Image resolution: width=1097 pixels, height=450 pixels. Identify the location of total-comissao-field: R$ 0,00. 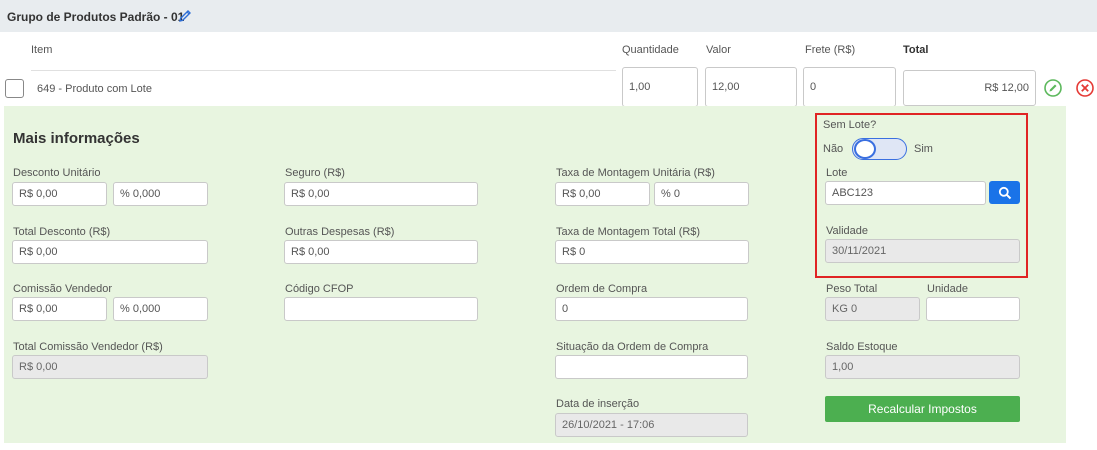
(110, 367).